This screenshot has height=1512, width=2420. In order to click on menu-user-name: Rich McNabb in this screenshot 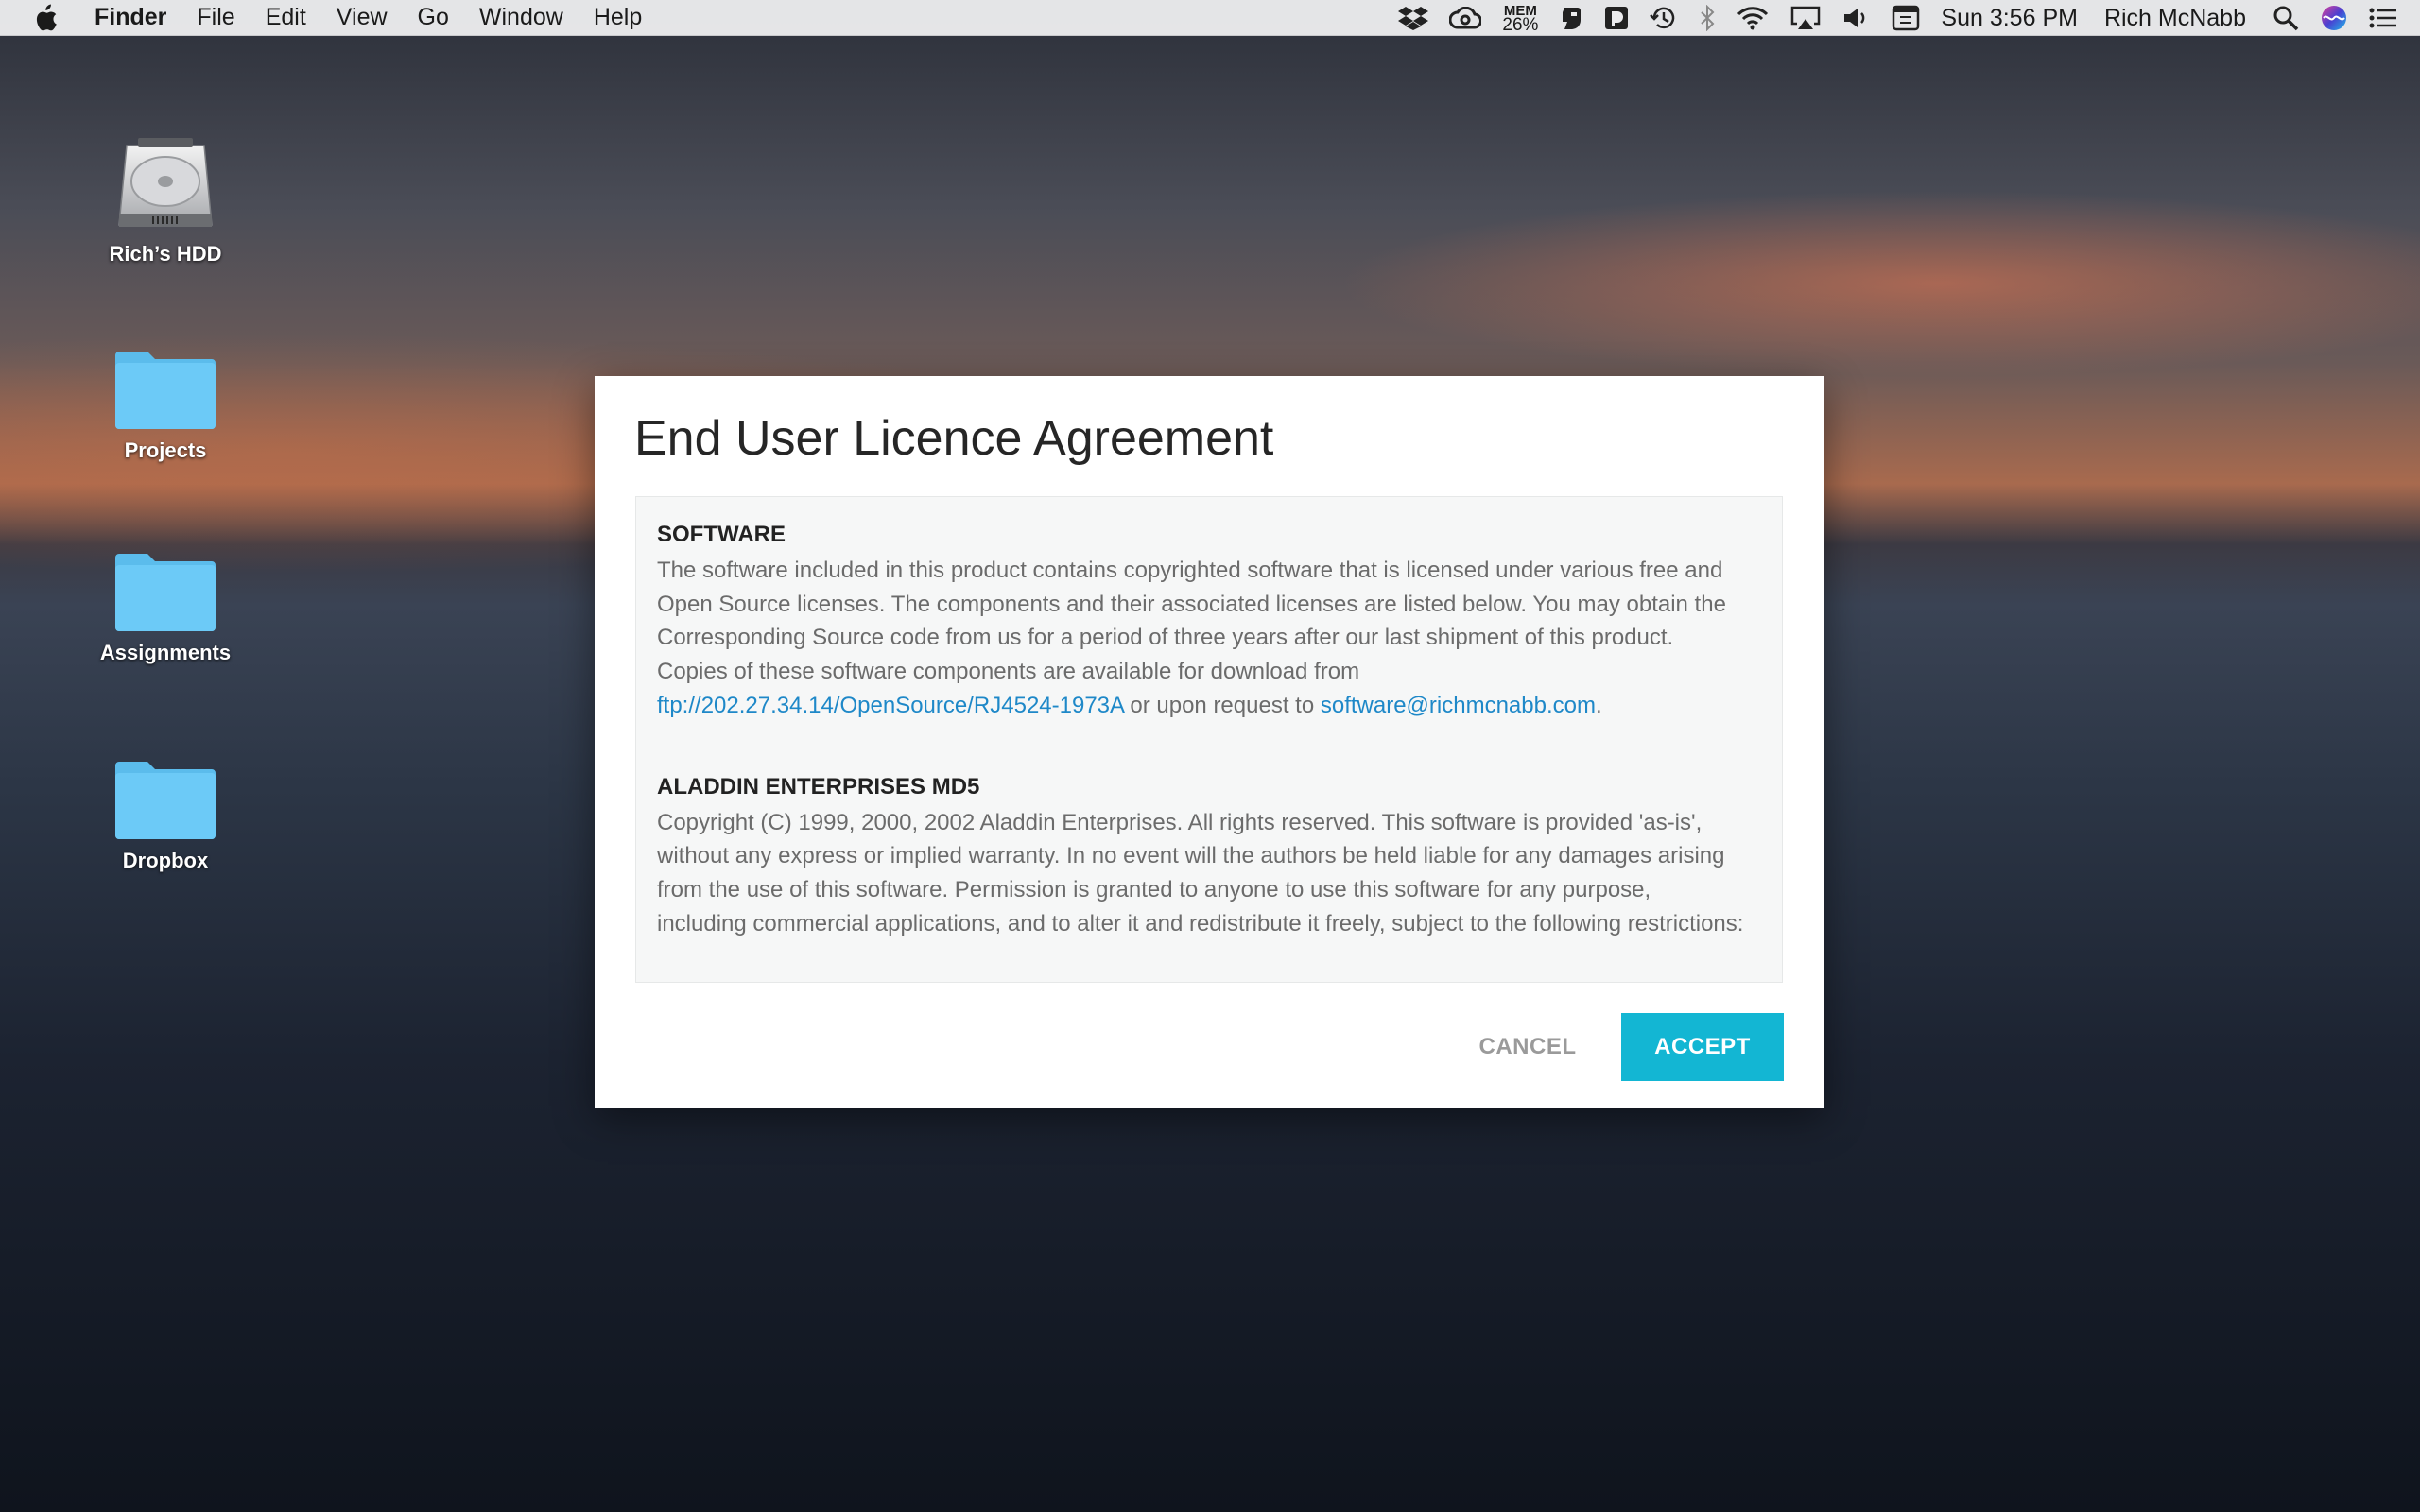, I will do `click(2175, 18)`.